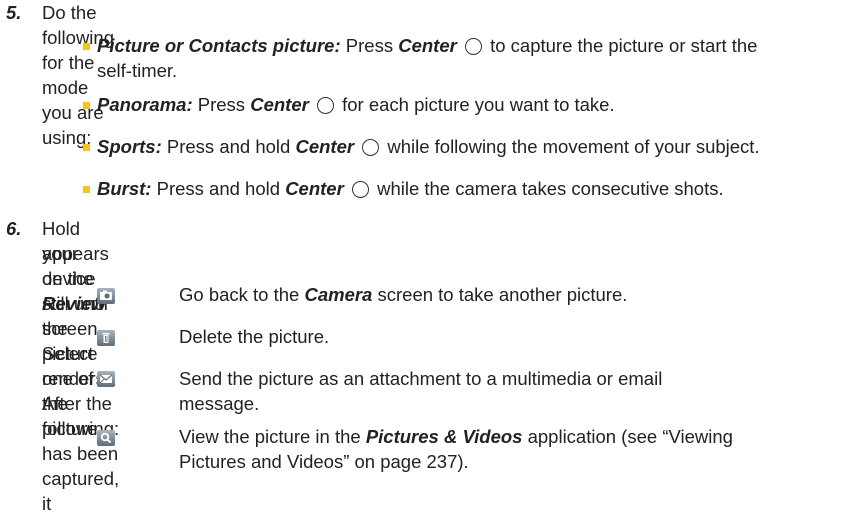 The width and height of the screenshot is (848, 516). I want to click on envelope-icon, so click(106, 379).